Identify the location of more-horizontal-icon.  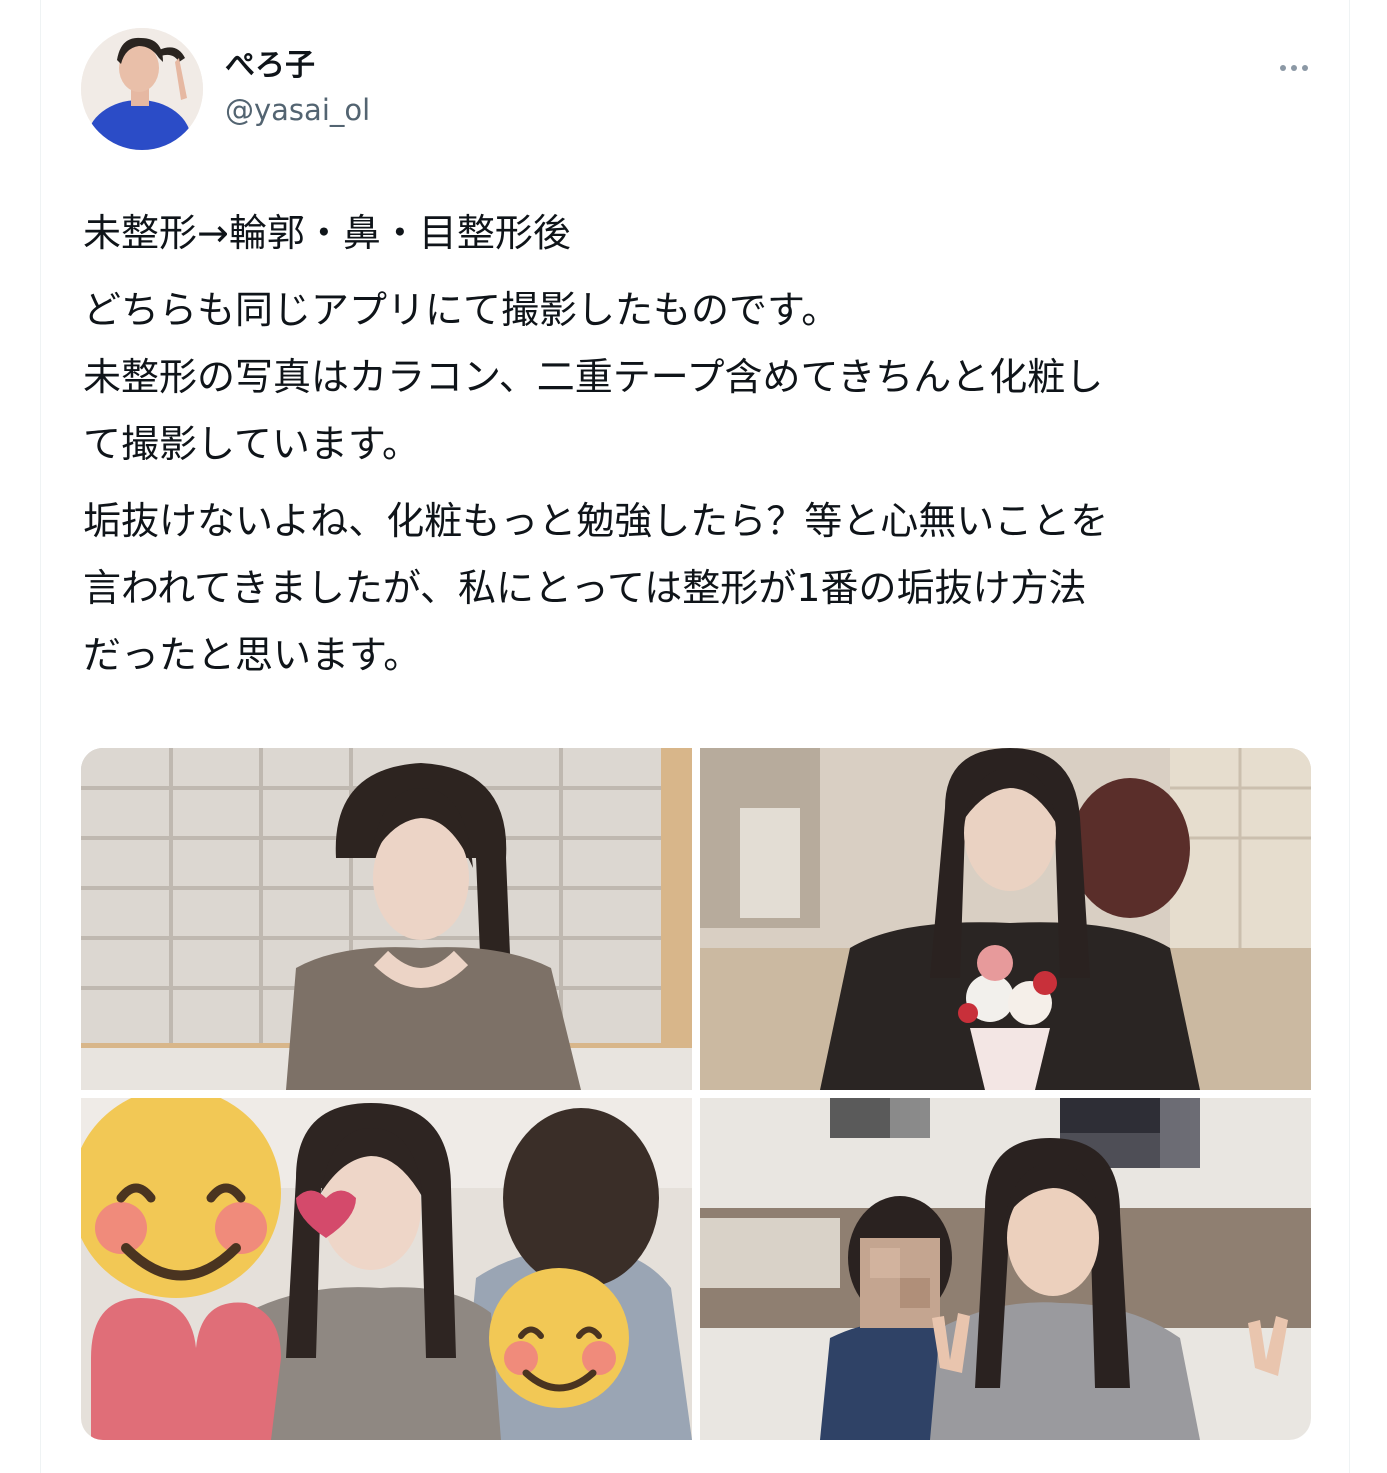
(1294, 68).